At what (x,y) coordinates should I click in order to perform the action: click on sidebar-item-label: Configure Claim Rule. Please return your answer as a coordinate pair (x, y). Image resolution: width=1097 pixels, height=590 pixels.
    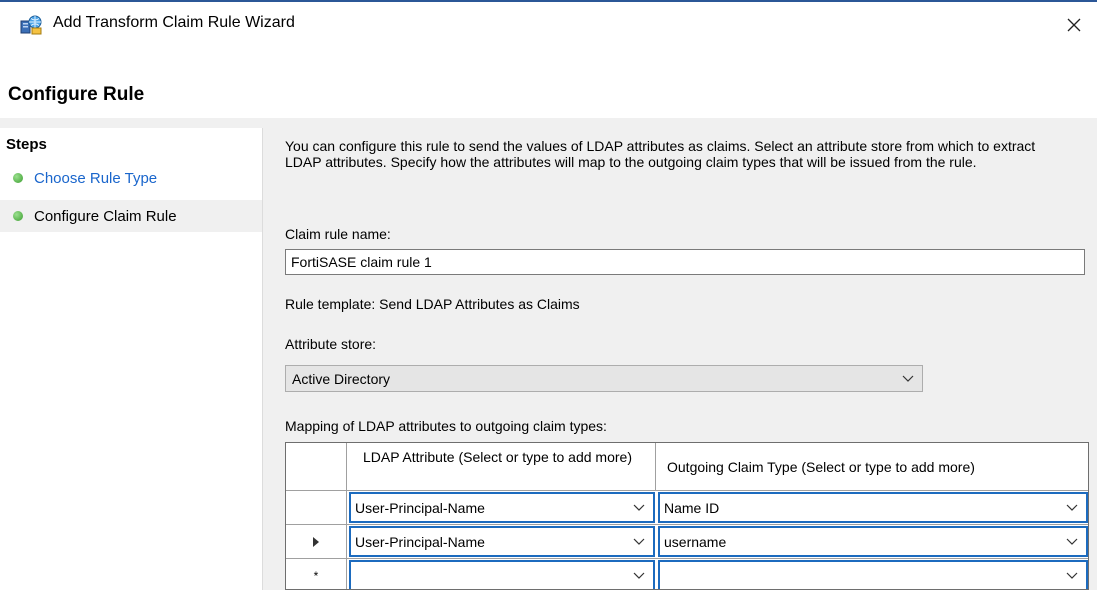
    Looking at the image, I should click on (105, 216).